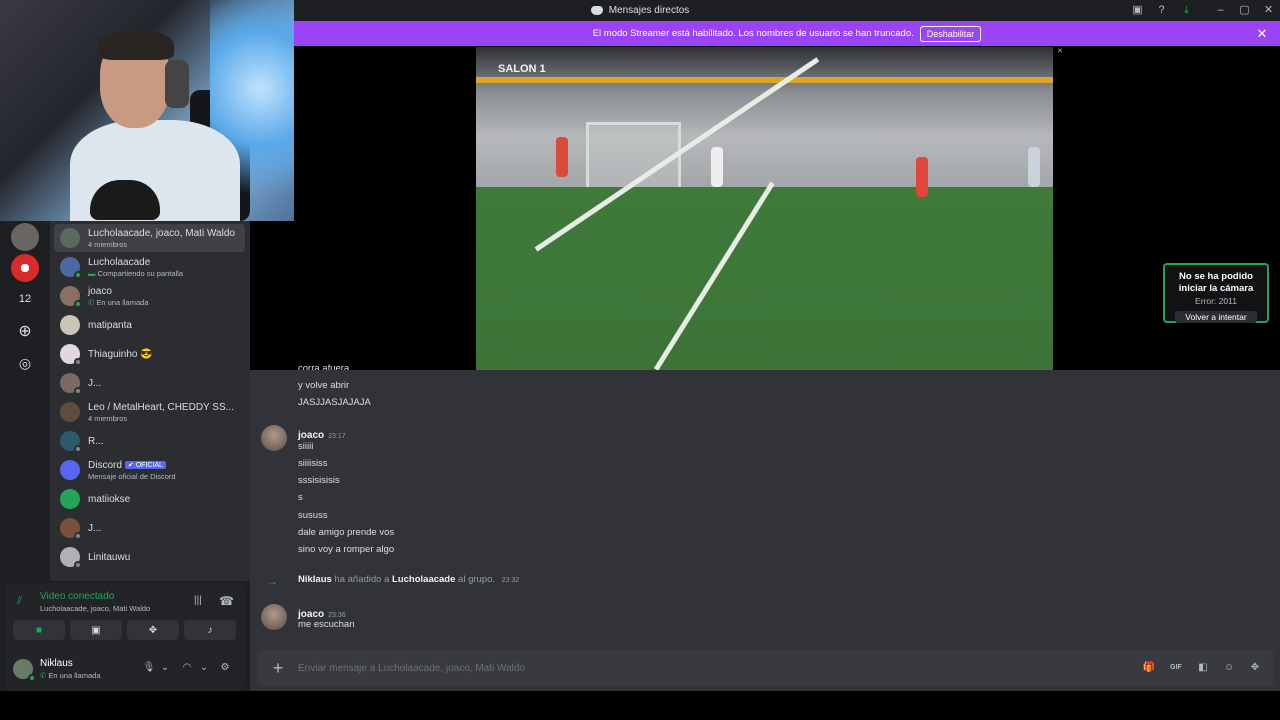  What do you see at coordinates (1216, 301) in the screenshot?
I see `camera-error-code: Error: 2011` at bounding box center [1216, 301].